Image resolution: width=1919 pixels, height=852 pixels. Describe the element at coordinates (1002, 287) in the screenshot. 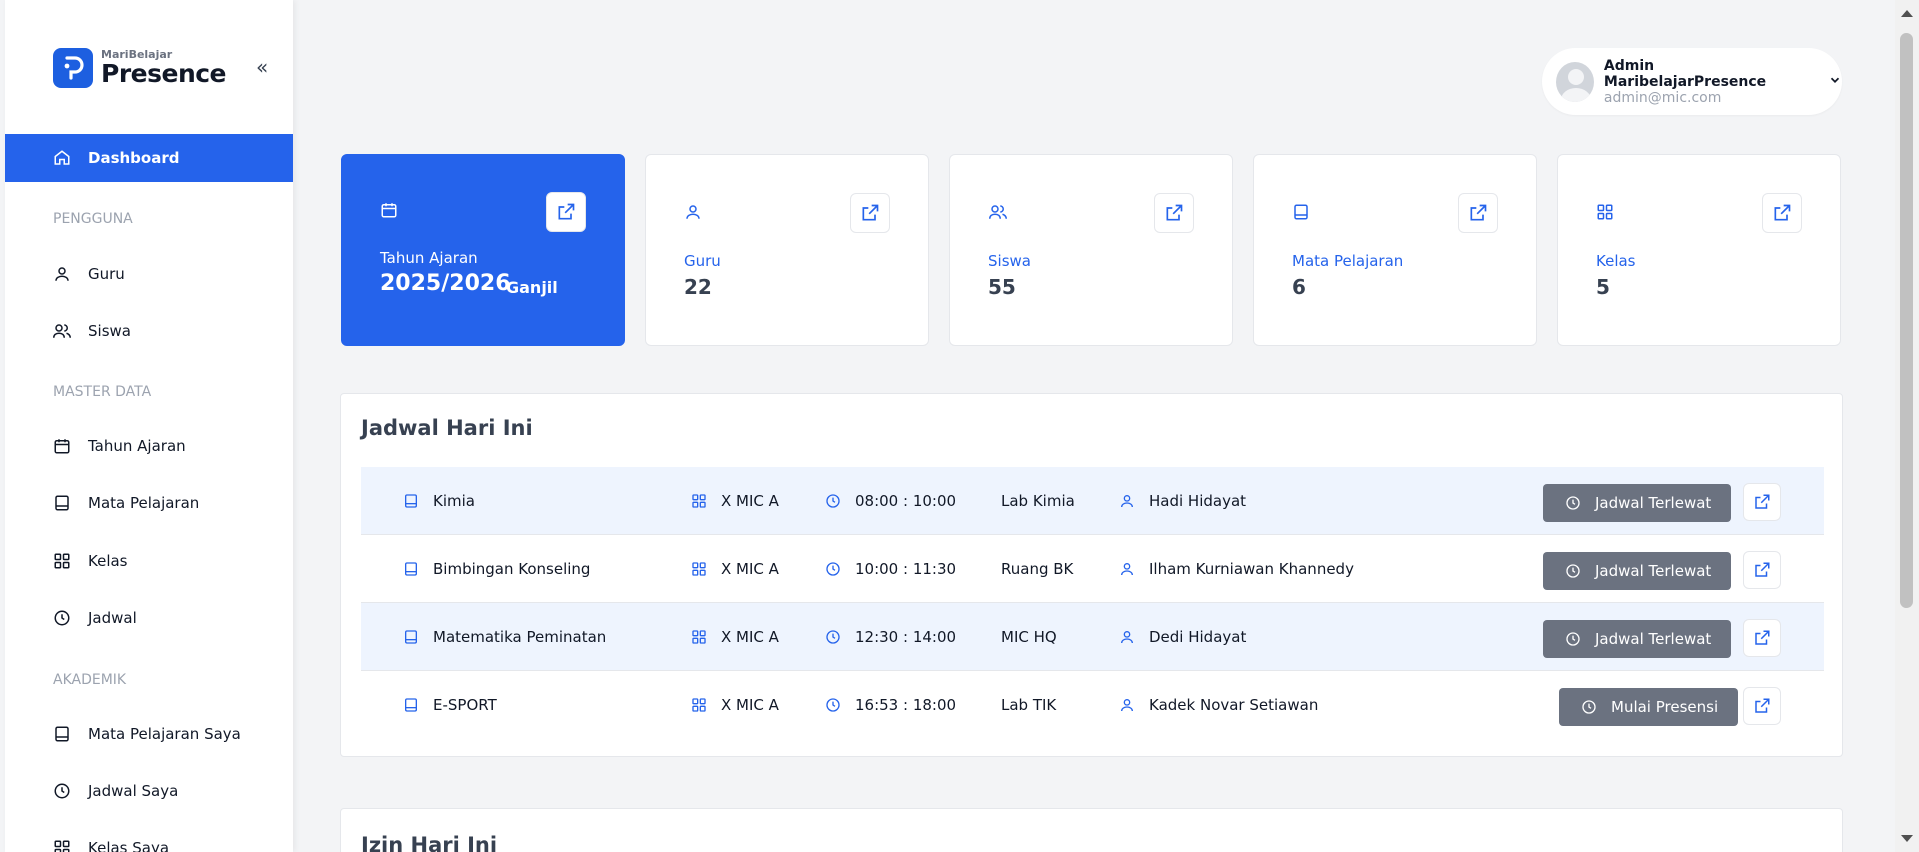

I see `card-value: 55` at that location.